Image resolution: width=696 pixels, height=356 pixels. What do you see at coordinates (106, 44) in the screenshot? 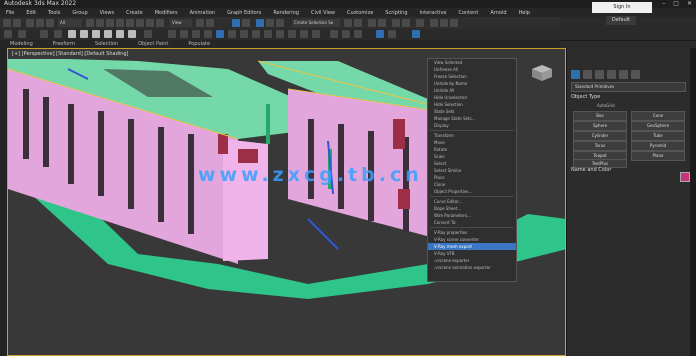
I see `tab-selection: Selection` at bounding box center [106, 44].